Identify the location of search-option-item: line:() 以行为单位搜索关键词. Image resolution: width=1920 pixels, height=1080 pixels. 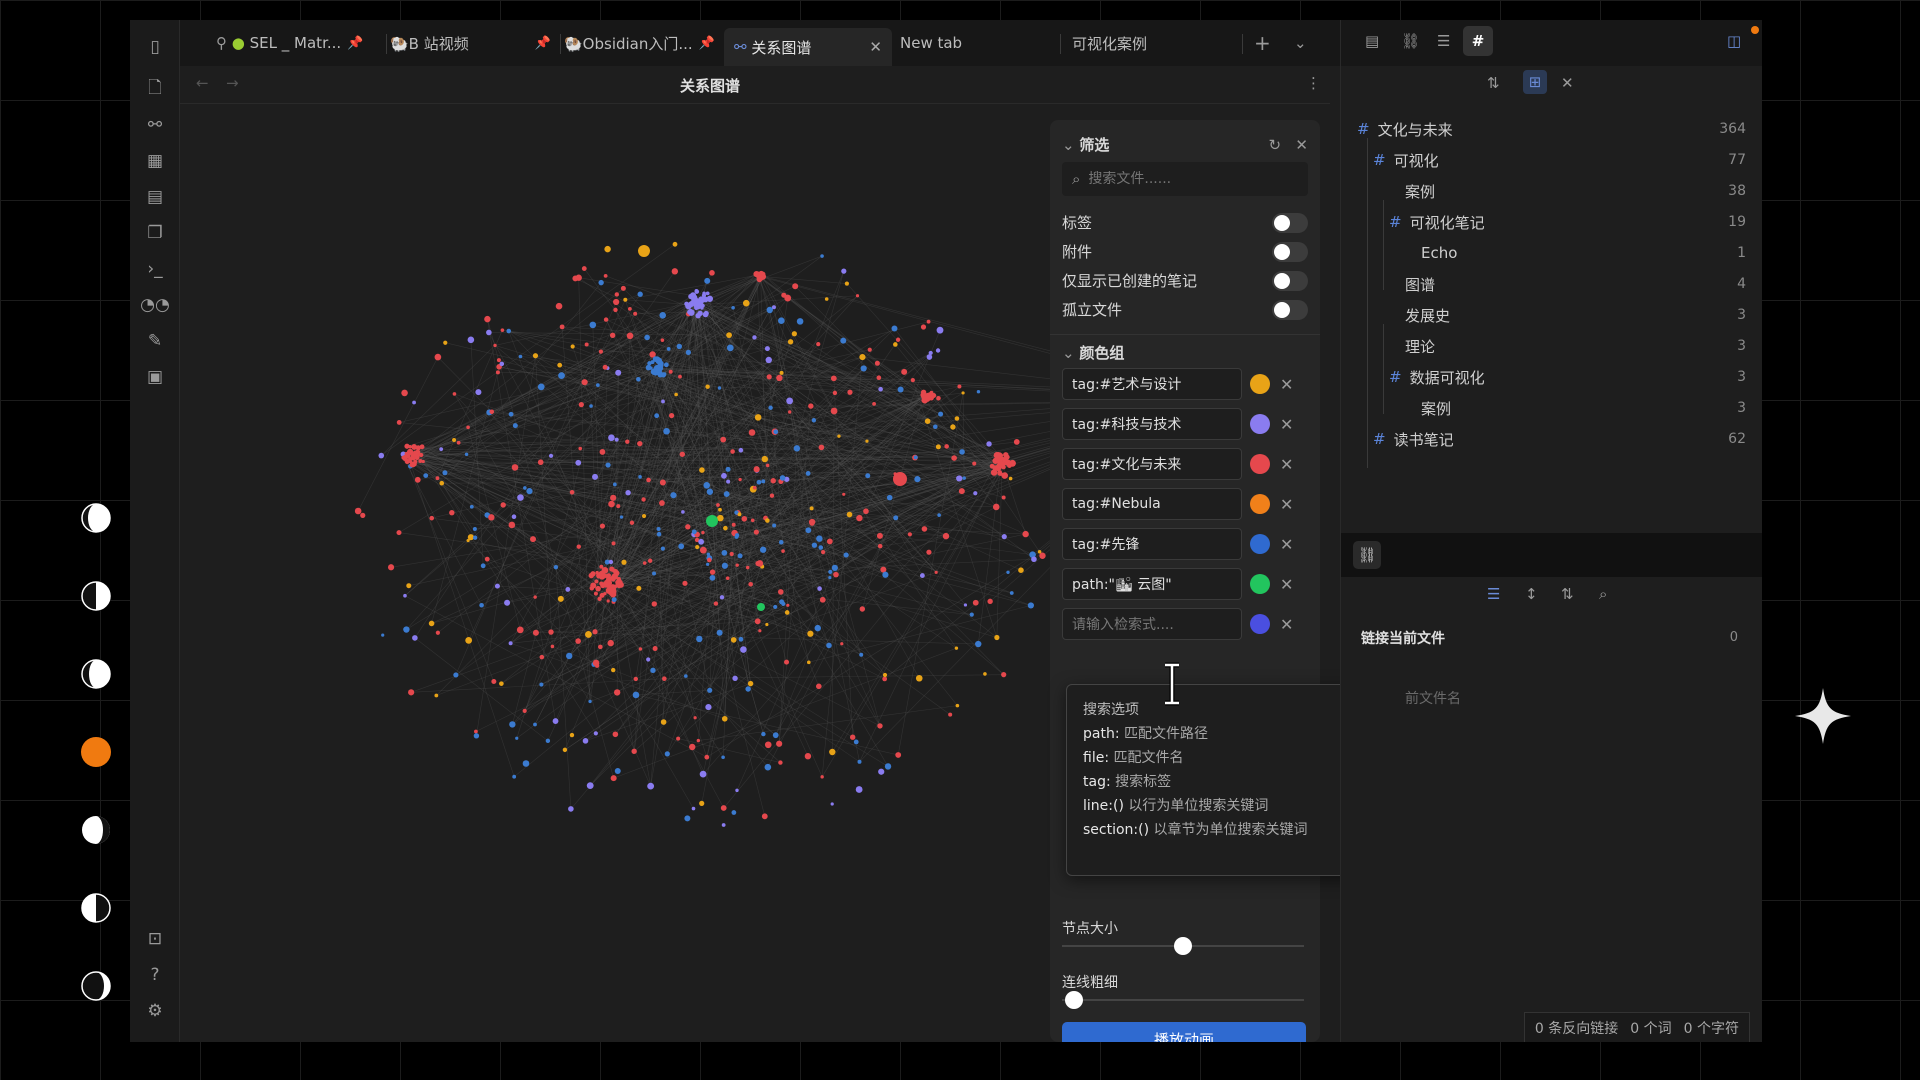
(1175, 805).